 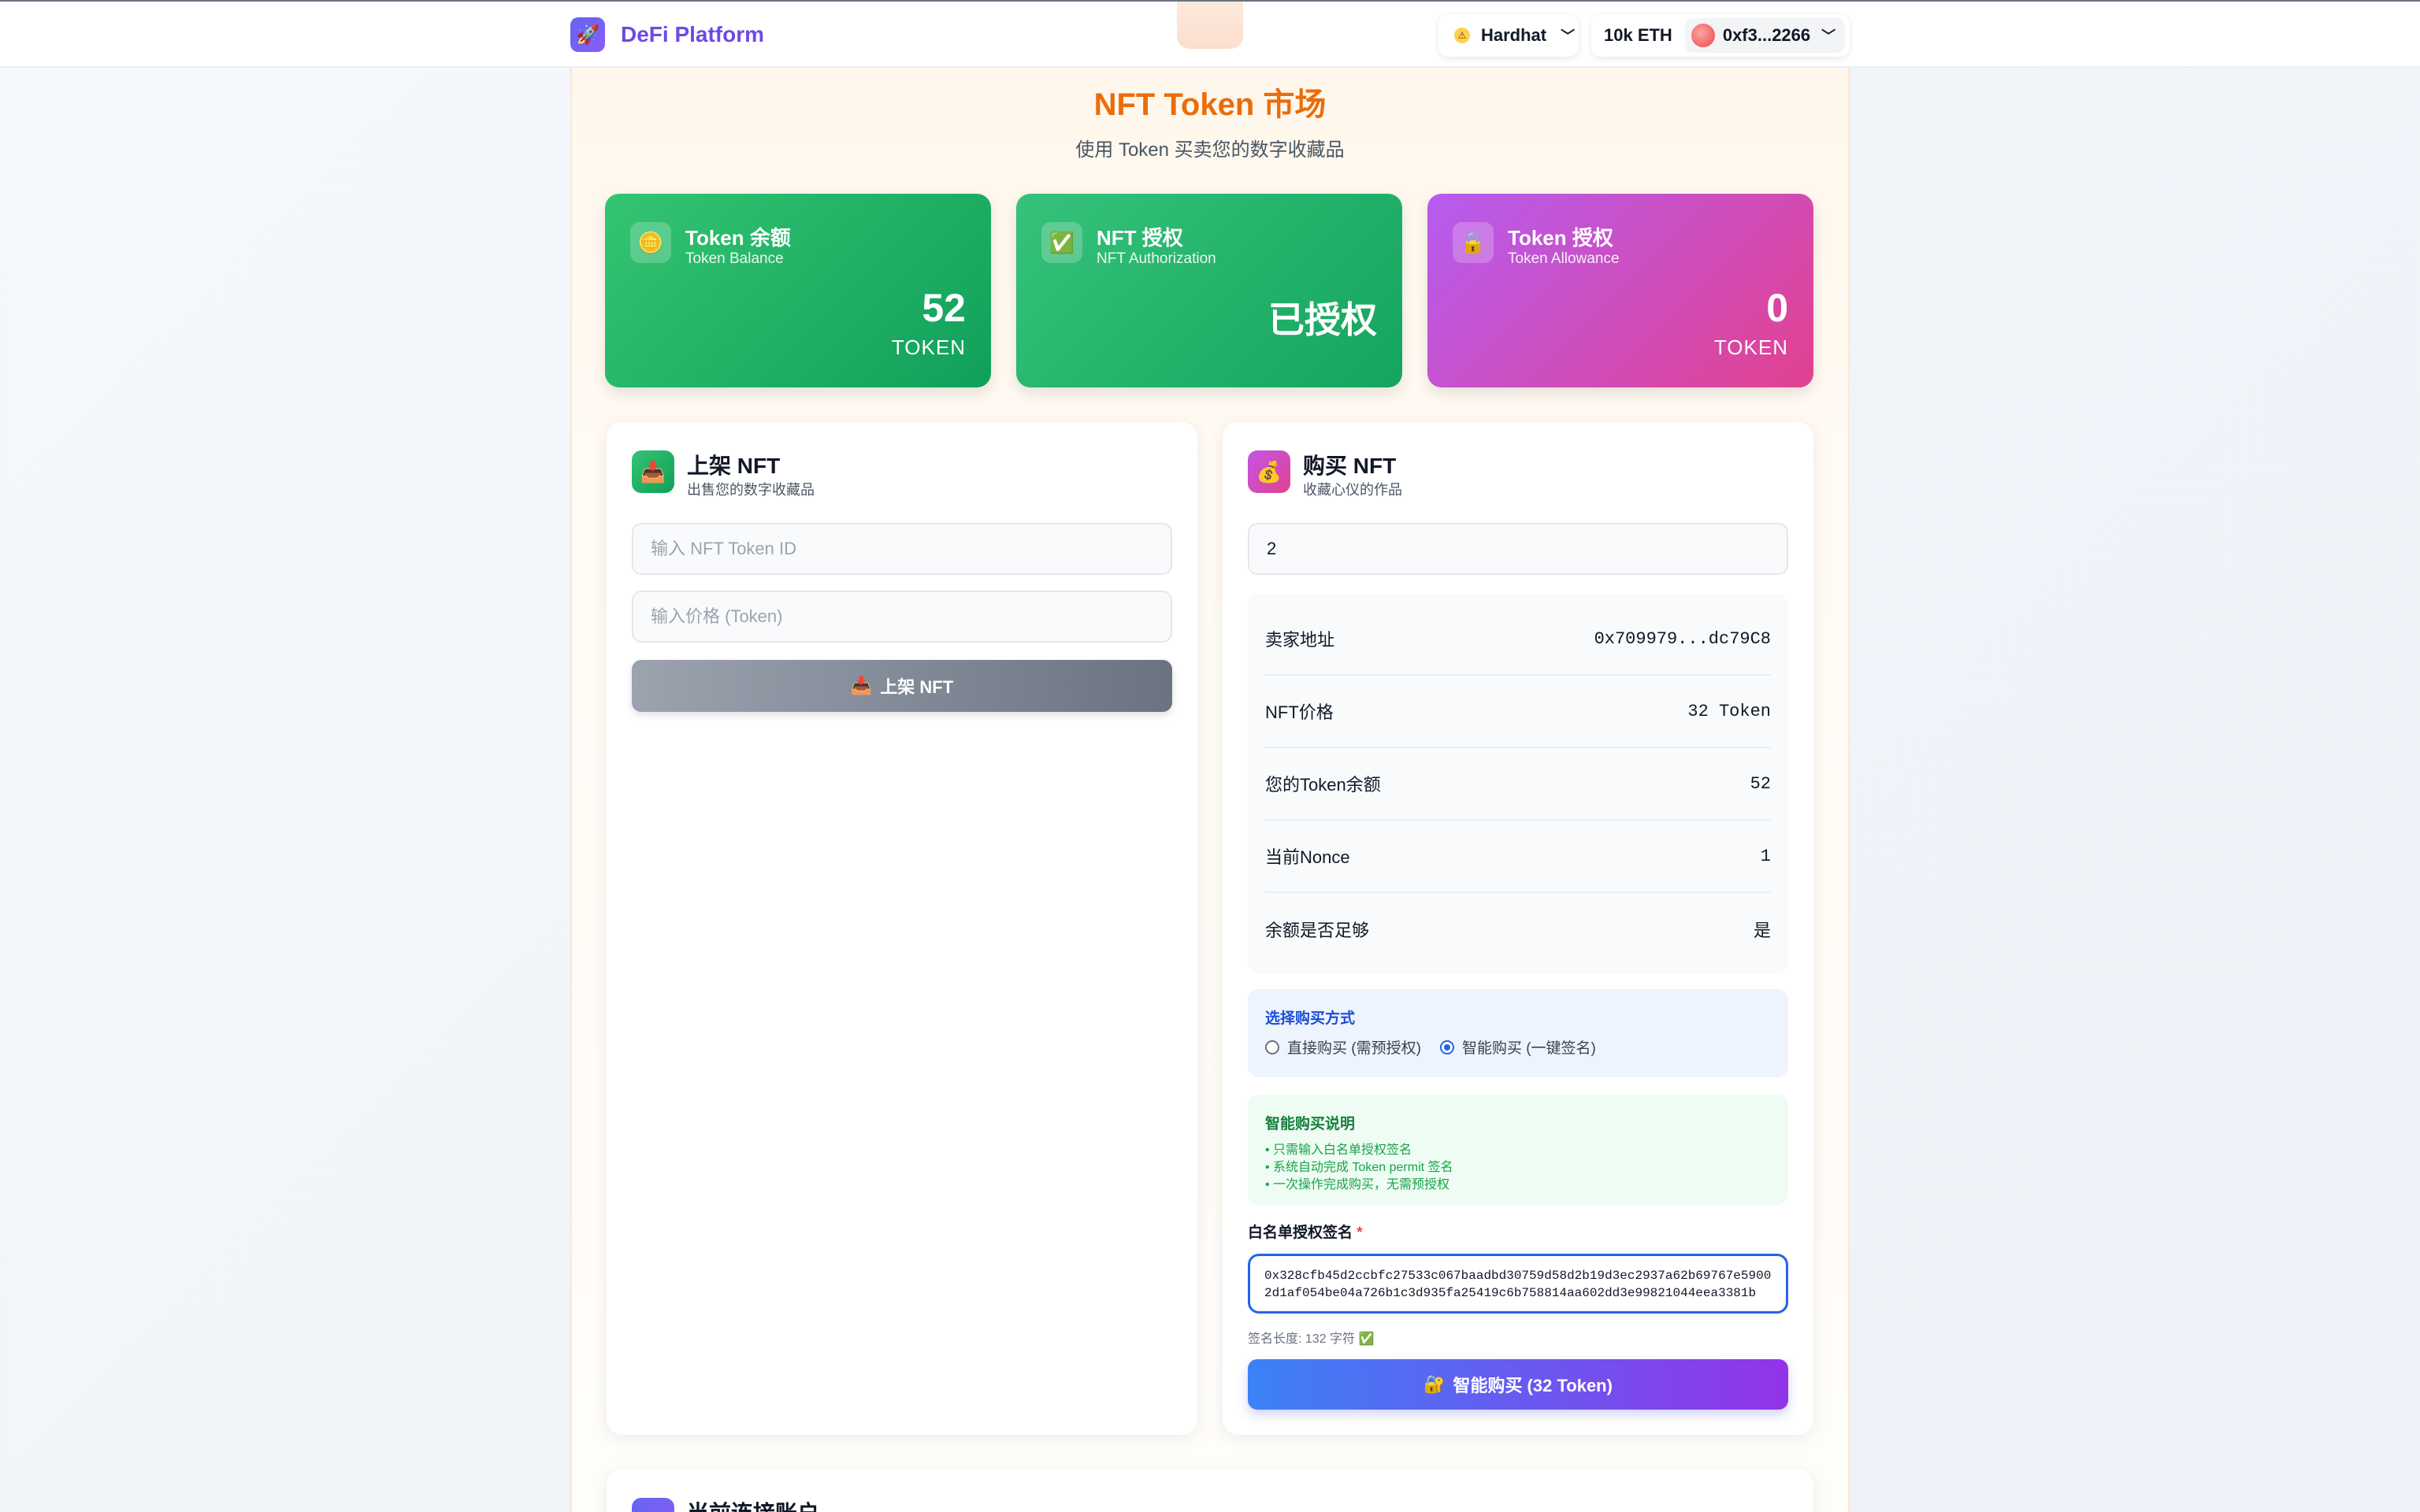 I want to click on card-subtitle: Token Allowance, so click(x=1564, y=258).